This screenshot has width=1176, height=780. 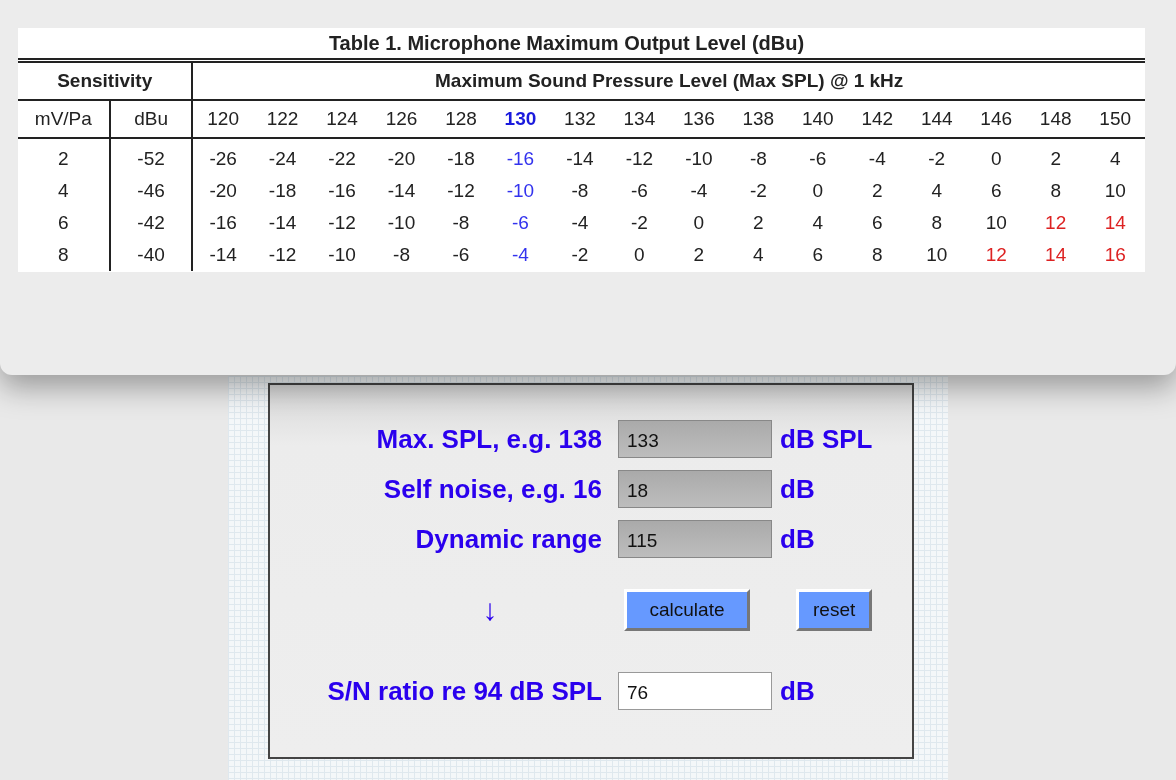 What do you see at coordinates (64, 119) in the screenshot?
I see `column-header: mV/Pa` at bounding box center [64, 119].